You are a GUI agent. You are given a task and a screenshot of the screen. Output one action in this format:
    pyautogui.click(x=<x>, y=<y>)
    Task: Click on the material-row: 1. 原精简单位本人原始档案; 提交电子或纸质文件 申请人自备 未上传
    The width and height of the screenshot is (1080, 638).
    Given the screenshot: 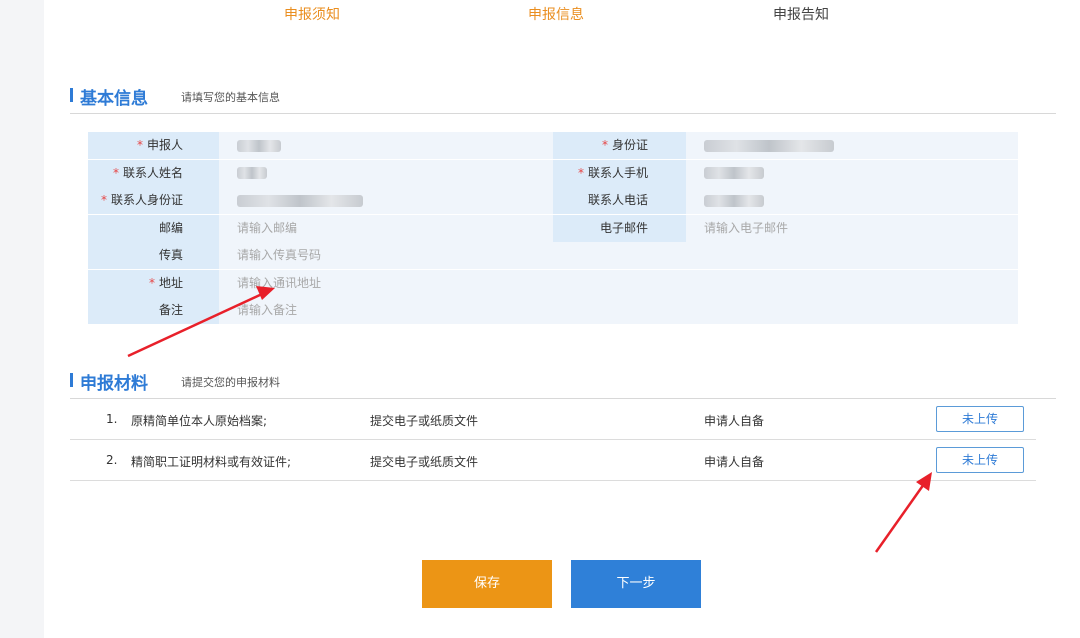 What is the action you would take?
    pyautogui.click(x=553, y=419)
    